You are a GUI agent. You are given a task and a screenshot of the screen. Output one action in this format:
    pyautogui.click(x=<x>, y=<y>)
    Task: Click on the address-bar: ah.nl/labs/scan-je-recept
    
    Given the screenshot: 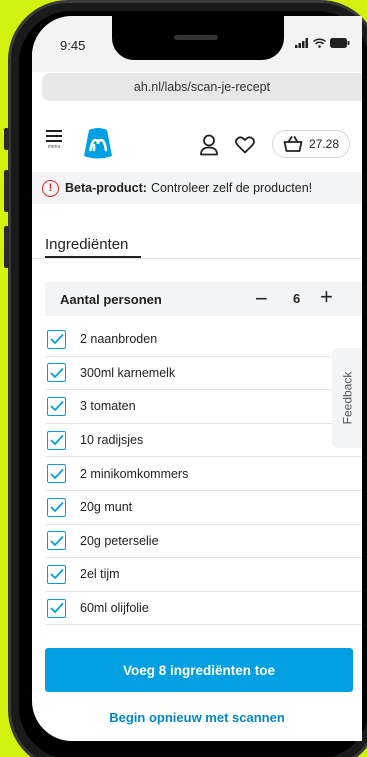 What is the action you would take?
    pyautogui.click(x=202, y=87)
    